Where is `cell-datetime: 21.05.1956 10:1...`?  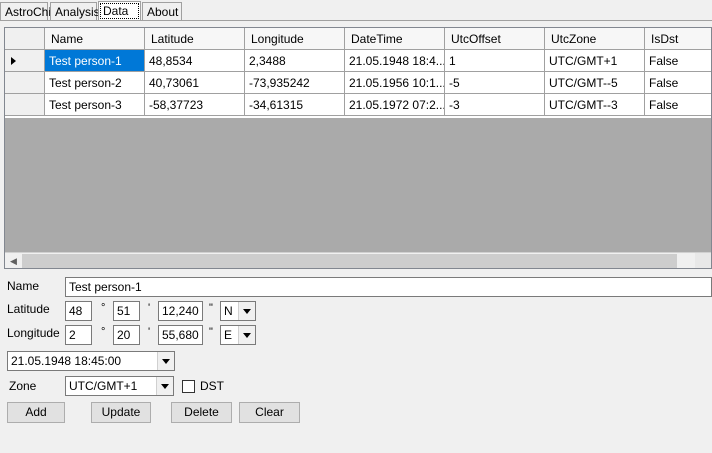
cell-datetime: 21.05.1956 10:1... is located at coordinates (395, 83).